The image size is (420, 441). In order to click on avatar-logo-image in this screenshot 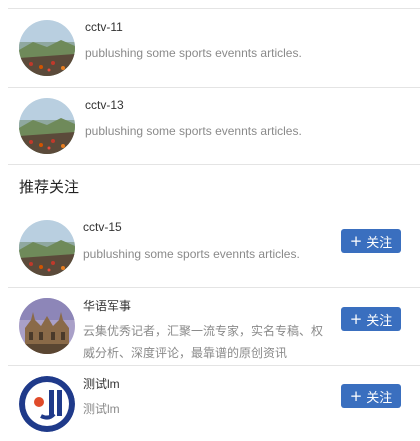, I will do `click(47, 404)`.